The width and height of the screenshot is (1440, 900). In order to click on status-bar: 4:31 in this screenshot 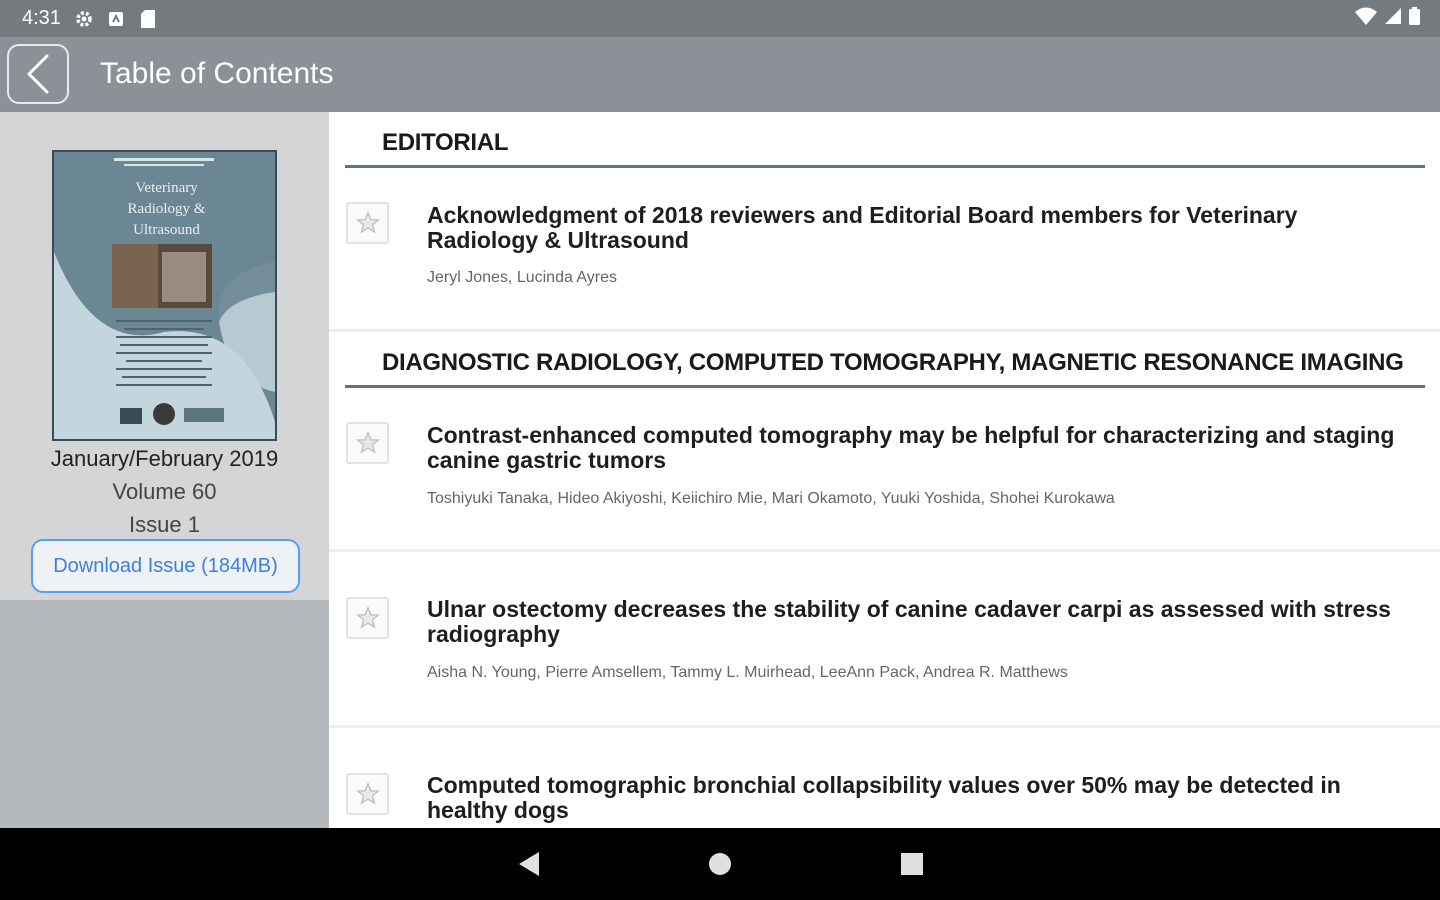, I will do `click(720, 18)`.